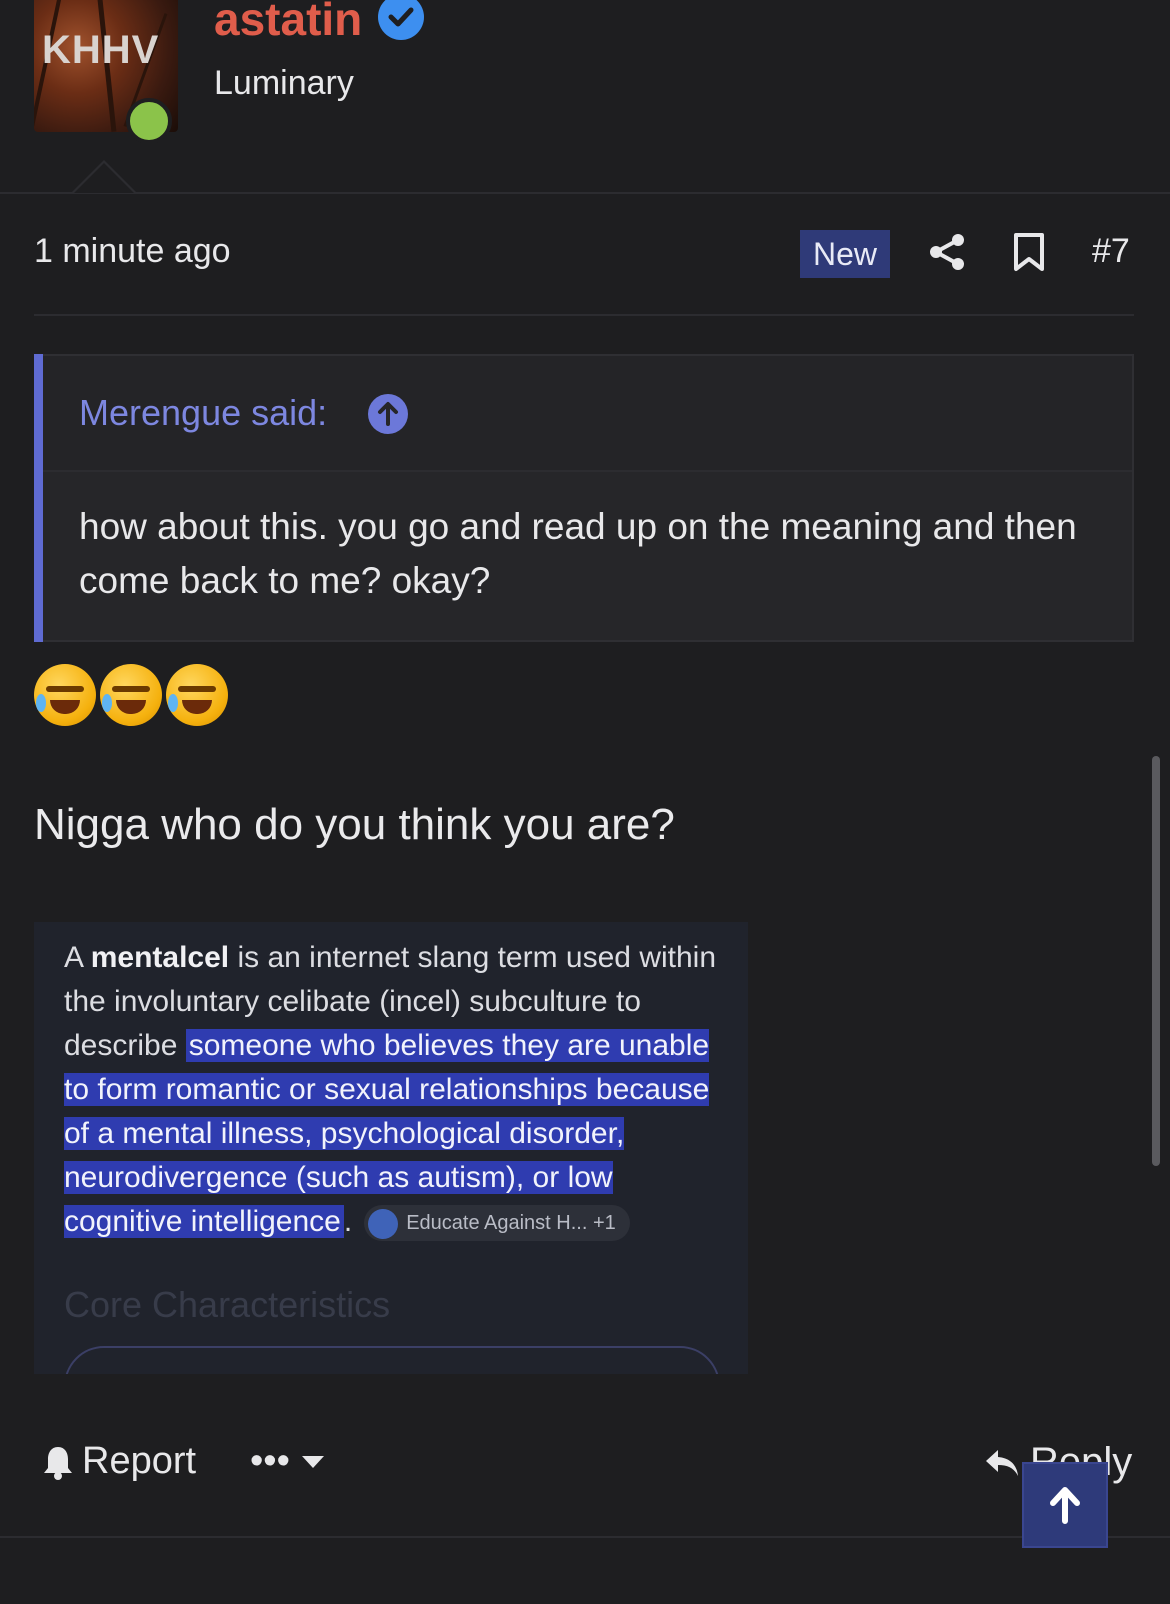 The width and height of the screenshot is (1170, 1604). What do you see at coordinates (101, 50) in the screenshot?
I see `avatar-text: KHHV` at bounding box center [101, 50].